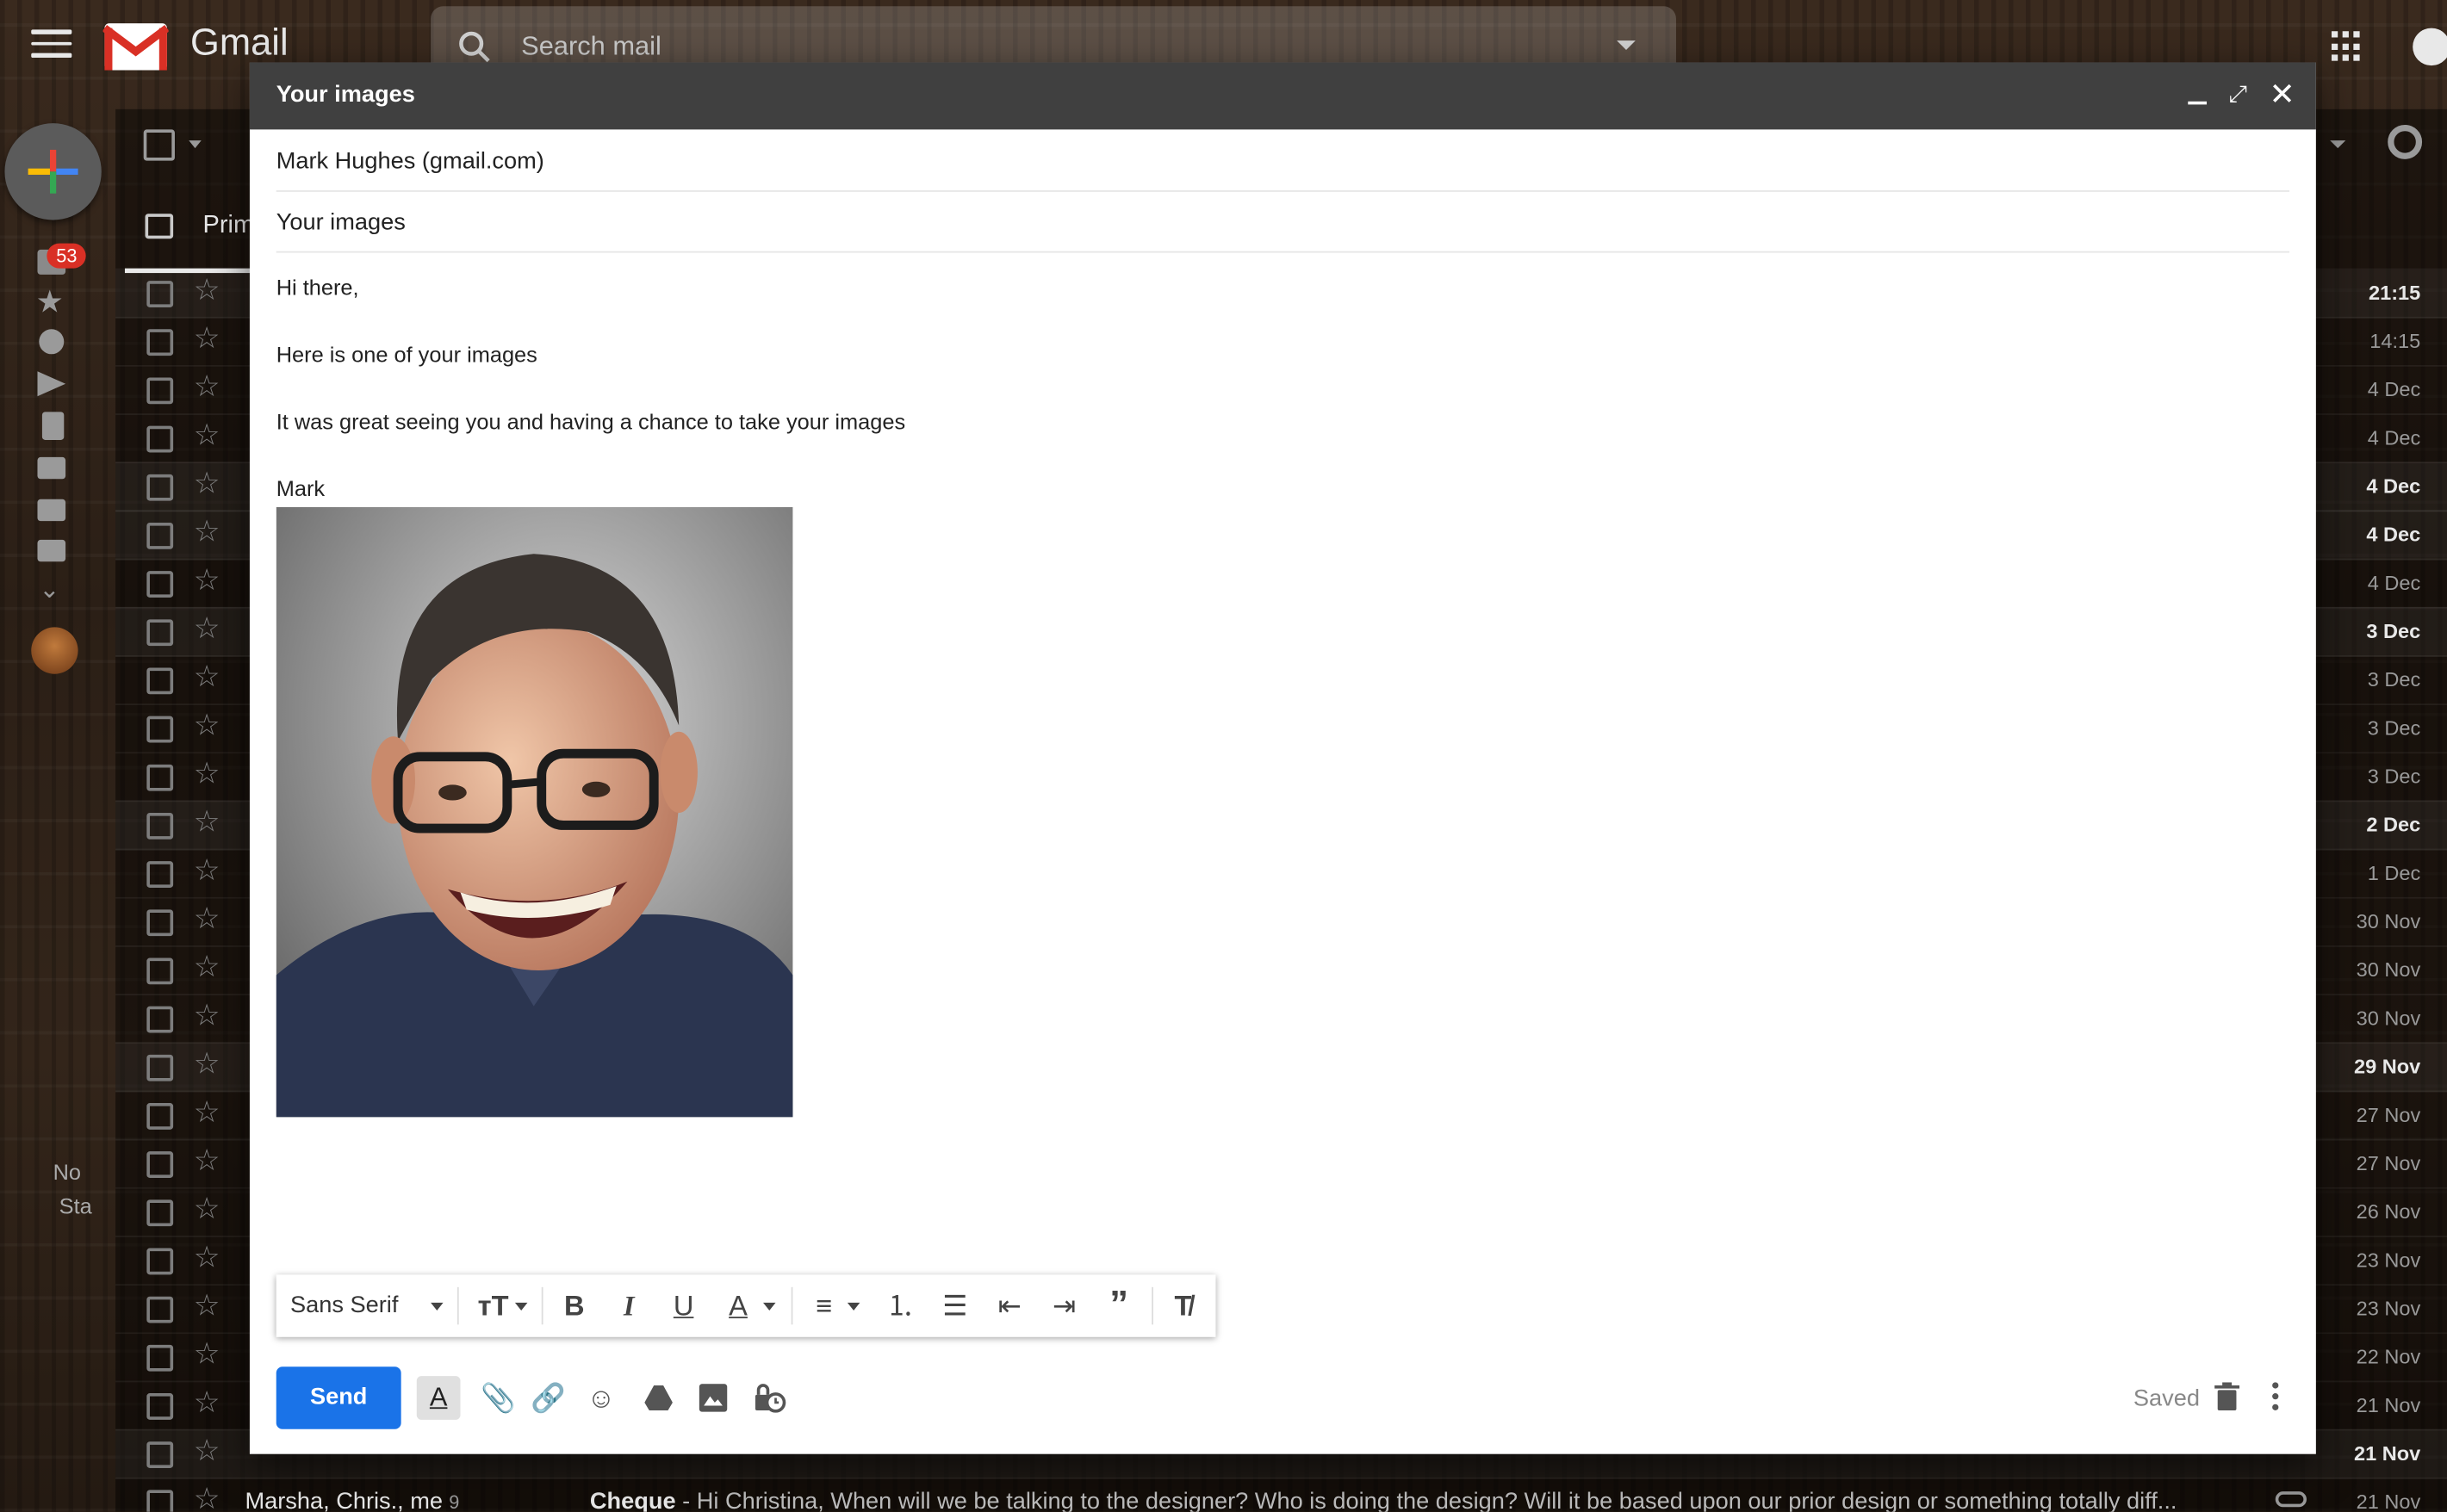 The width and height of the screenshot is (2447, 1512). What do you see at coordinates (534, 812) in the screenshot?
I see `inline-portrait-image` at bounding box center [534, 812].